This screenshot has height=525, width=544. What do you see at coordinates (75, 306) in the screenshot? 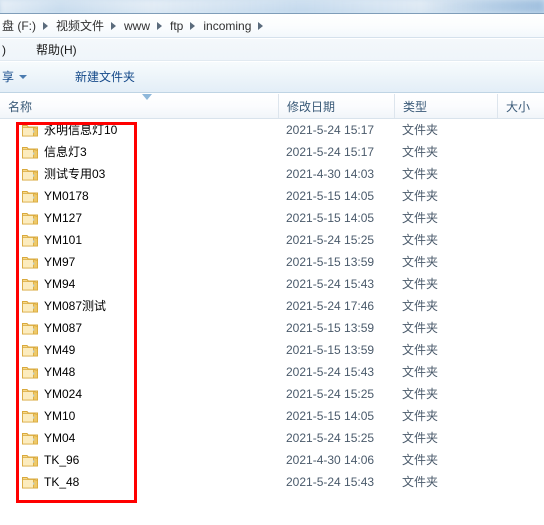
I see `file-name-label: YM087测试` at bounding box center [75, 306].